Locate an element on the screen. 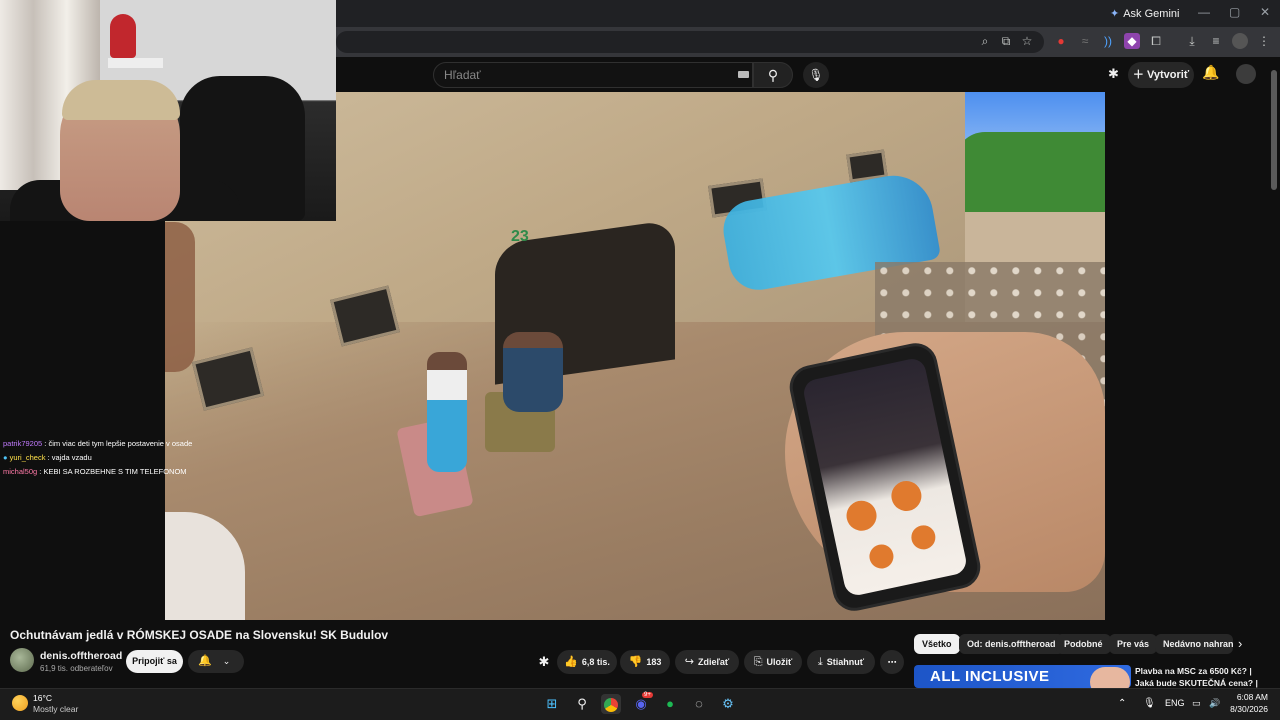 This screenshot has height=720, width=1280. left-panel is located at coordinates (82, 420).